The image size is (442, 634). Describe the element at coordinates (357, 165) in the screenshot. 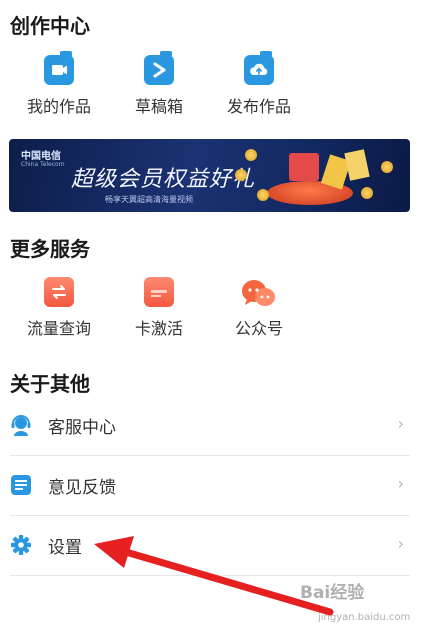

I see `ticket-graphic` at that location.